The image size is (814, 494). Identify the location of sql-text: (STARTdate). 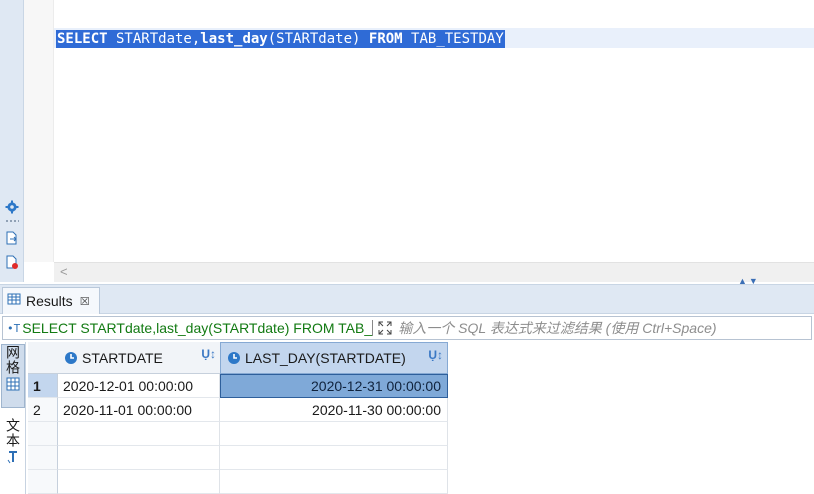
(318, 39).